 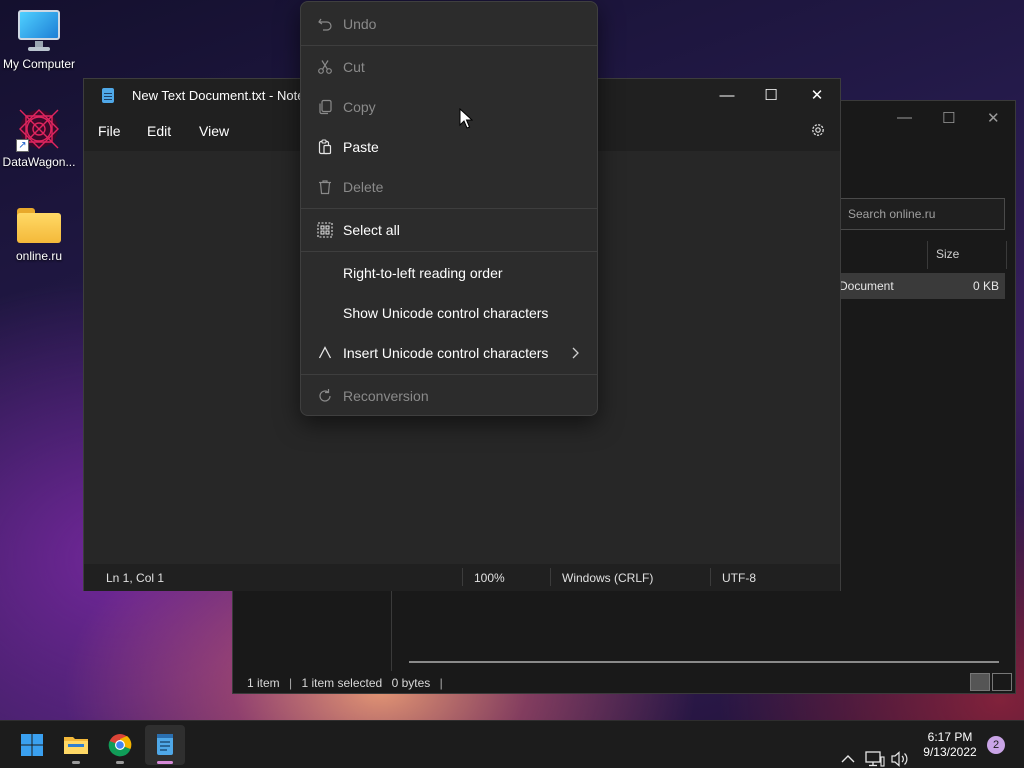 What do you see at coordinates (39, 64) in the screenshot?
I see `desktop-icon-label: My Computer` at bounding box center [39, 64].